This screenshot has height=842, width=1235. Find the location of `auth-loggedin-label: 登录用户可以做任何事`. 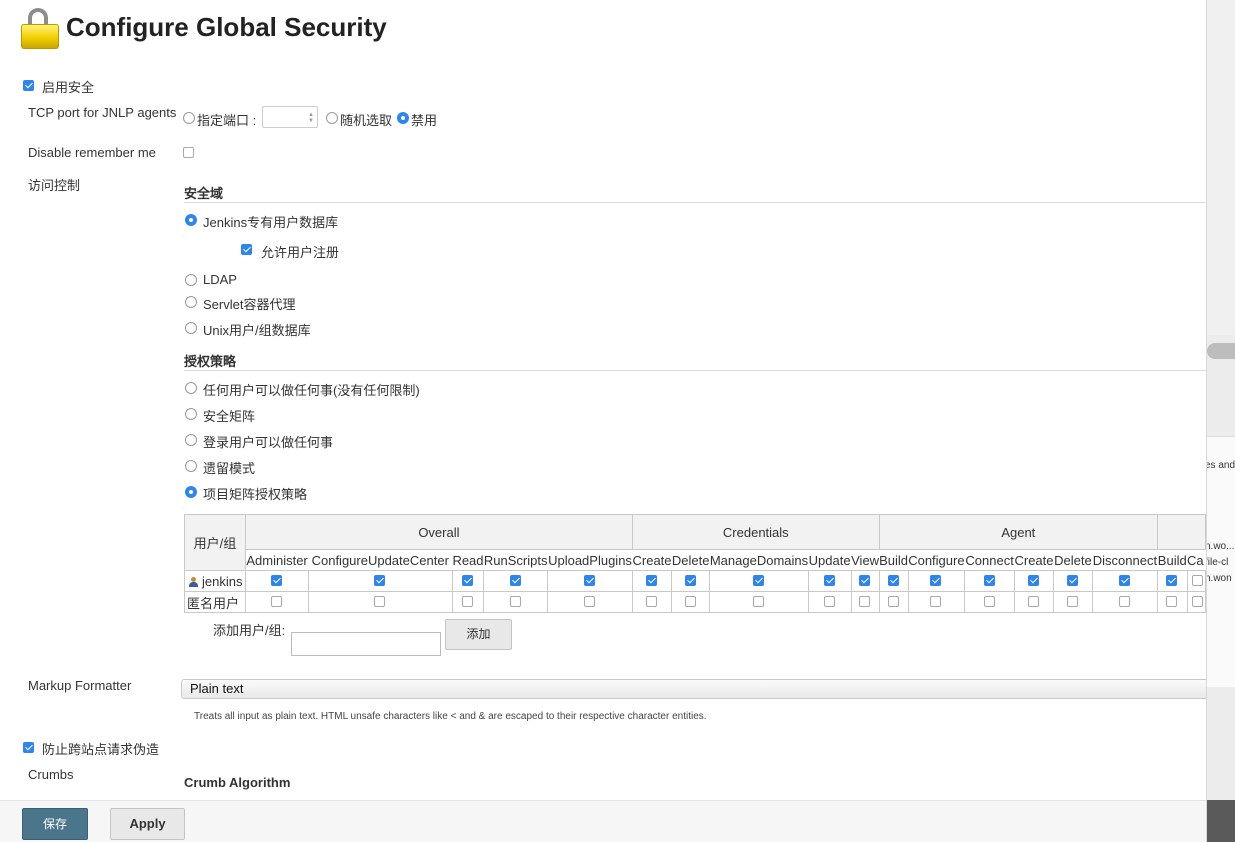

auth-loggedin-label: 登录用户可以做任何事 is located at coordinates (268, 442).